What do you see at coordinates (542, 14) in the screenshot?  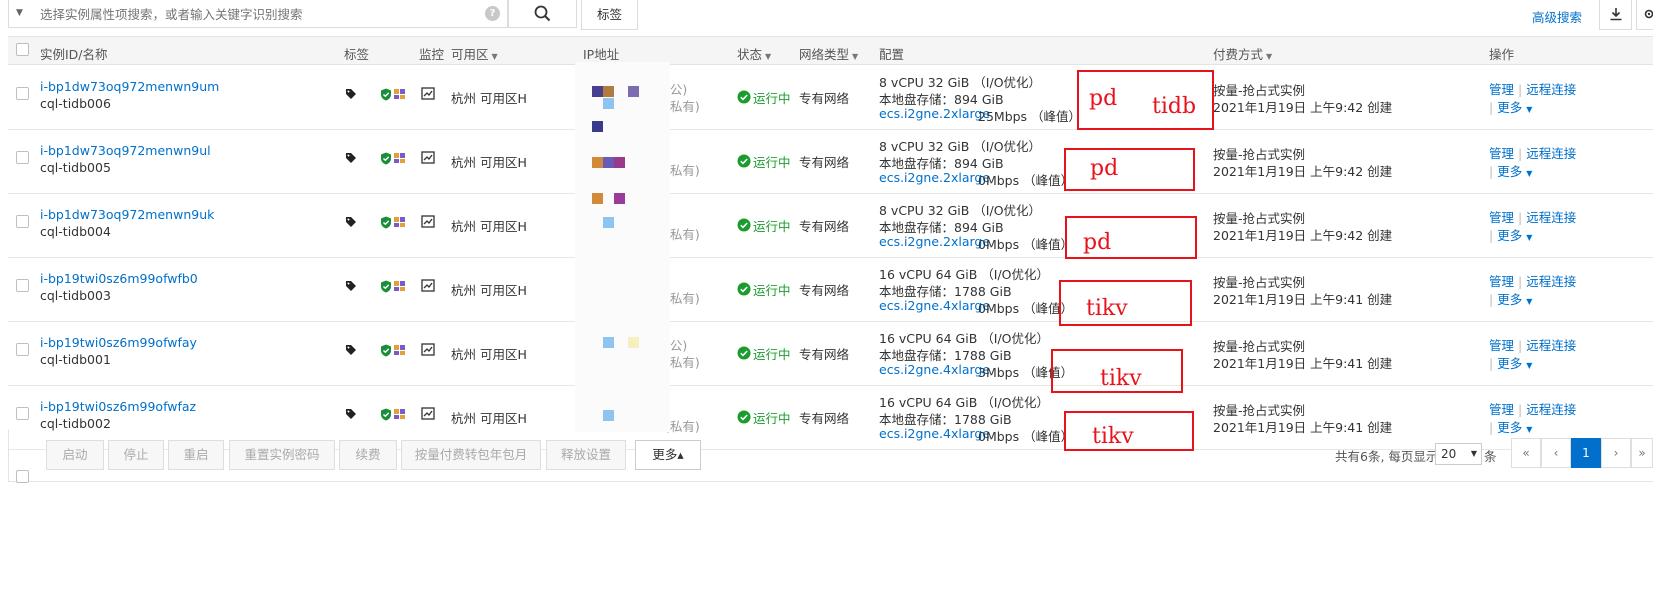 I see `search-button` at bounding box center [542, 14].